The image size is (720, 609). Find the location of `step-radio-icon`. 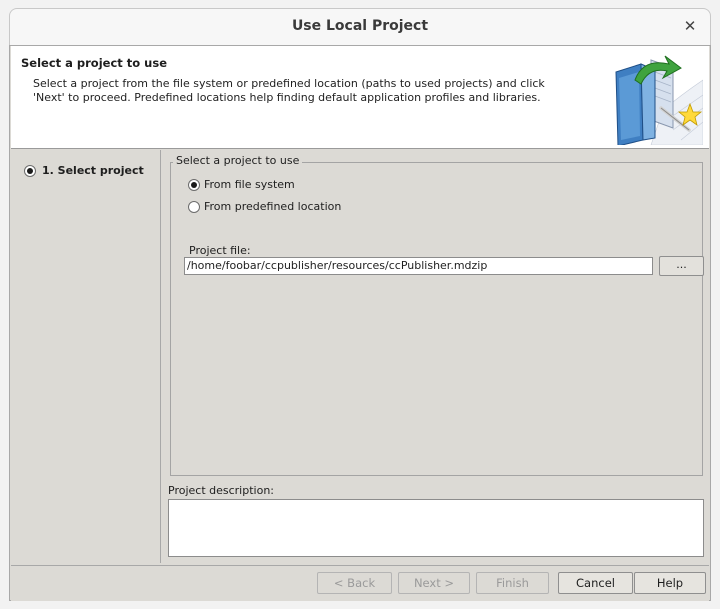

step-radio-icon is located at coordinates (30, 170).